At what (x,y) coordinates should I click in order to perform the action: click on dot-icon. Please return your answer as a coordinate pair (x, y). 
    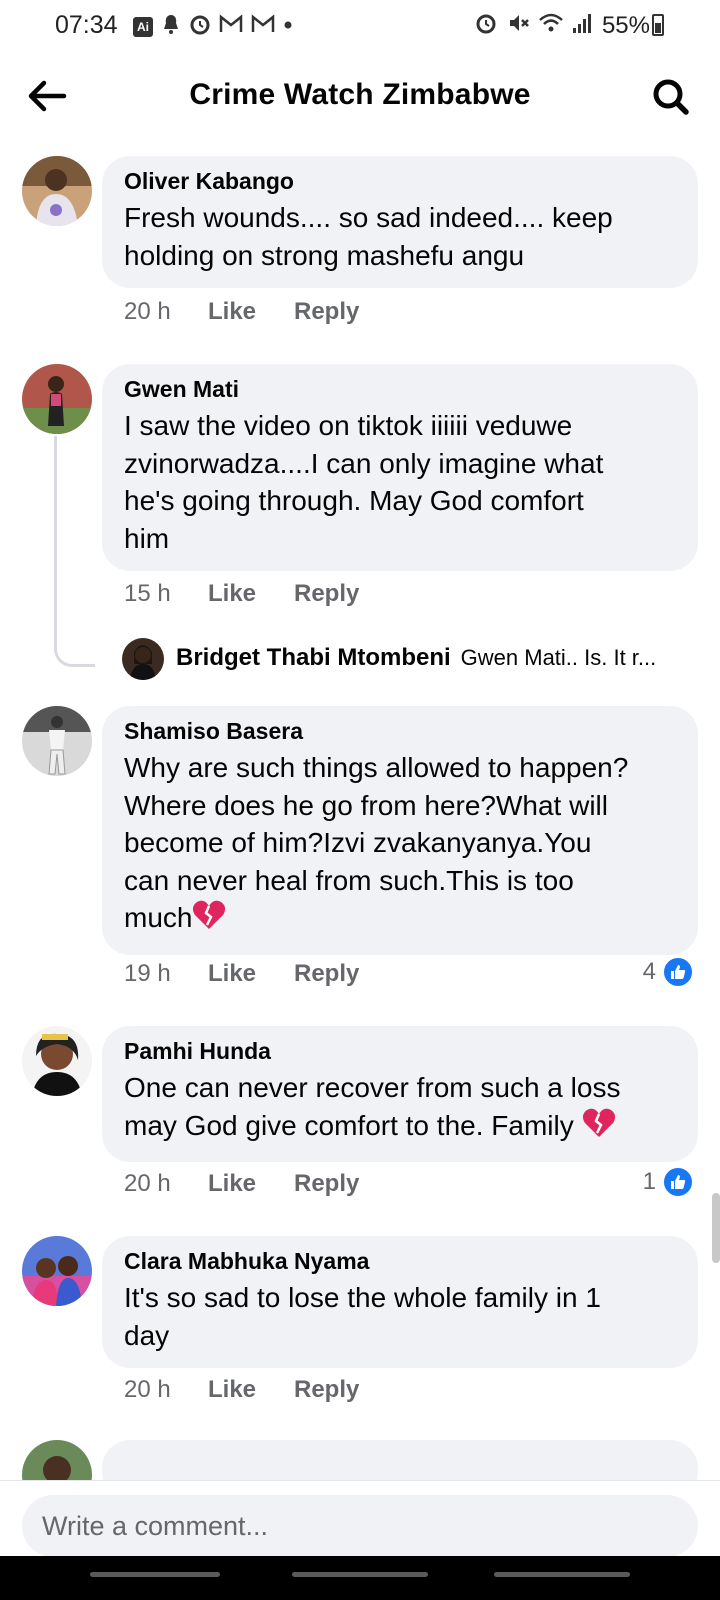
    Looking at the image, I should click on (288, 26).